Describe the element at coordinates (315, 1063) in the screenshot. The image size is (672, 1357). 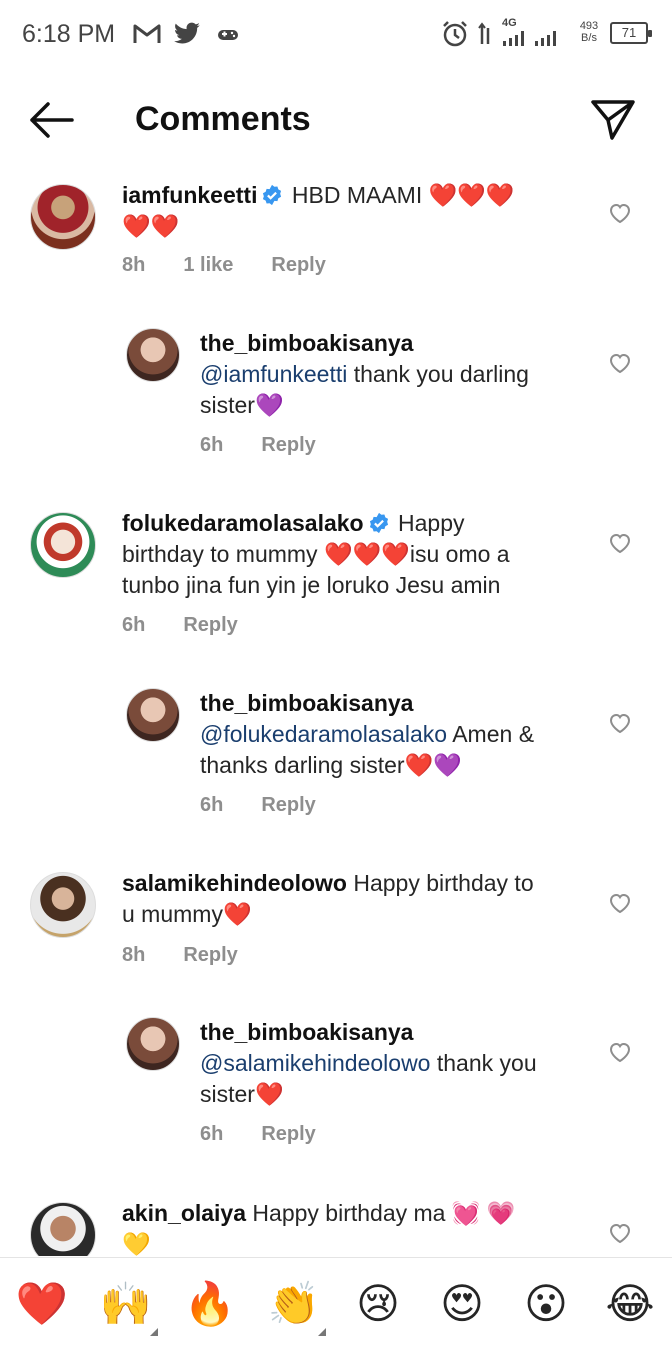
I see `comment-mention: @salamikehindeolowo` at that location.